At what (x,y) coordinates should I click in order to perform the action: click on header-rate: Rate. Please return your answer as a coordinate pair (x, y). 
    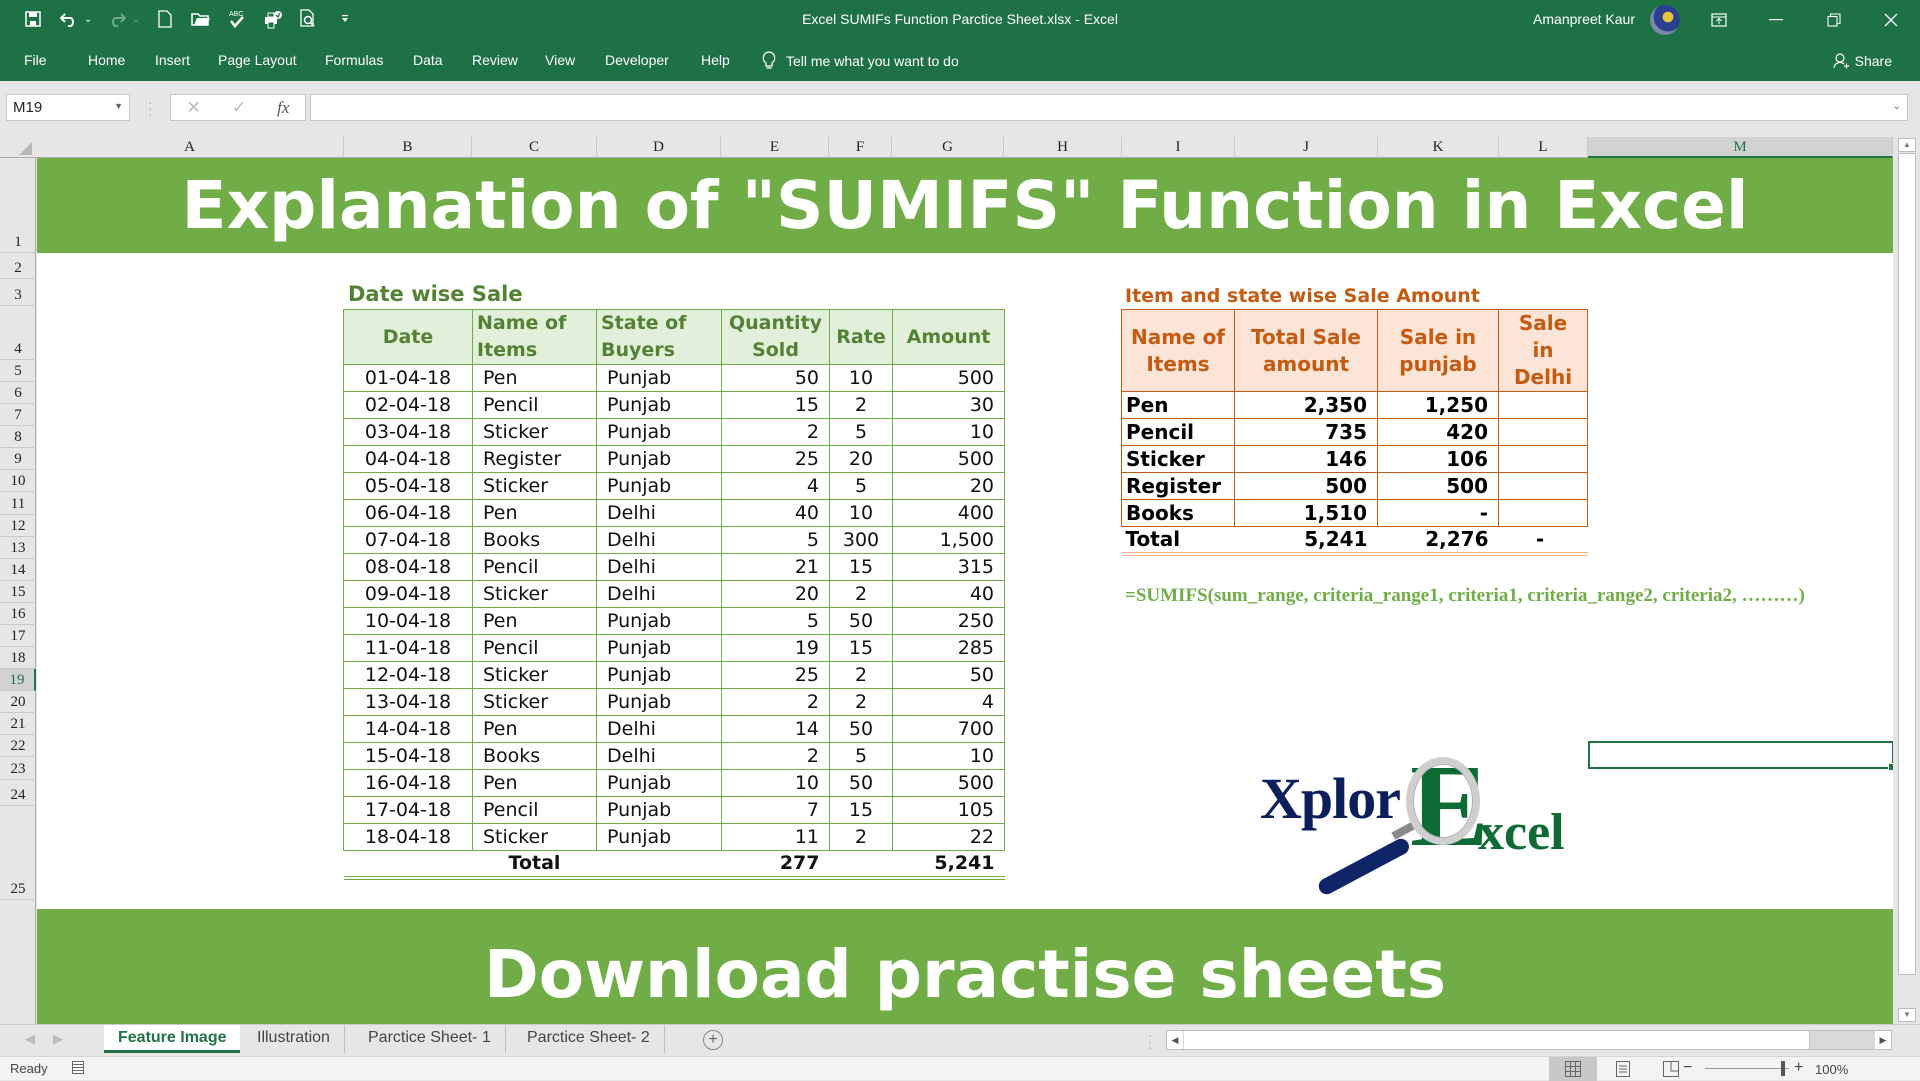
    Looking at the image, I should click on (861, 337).